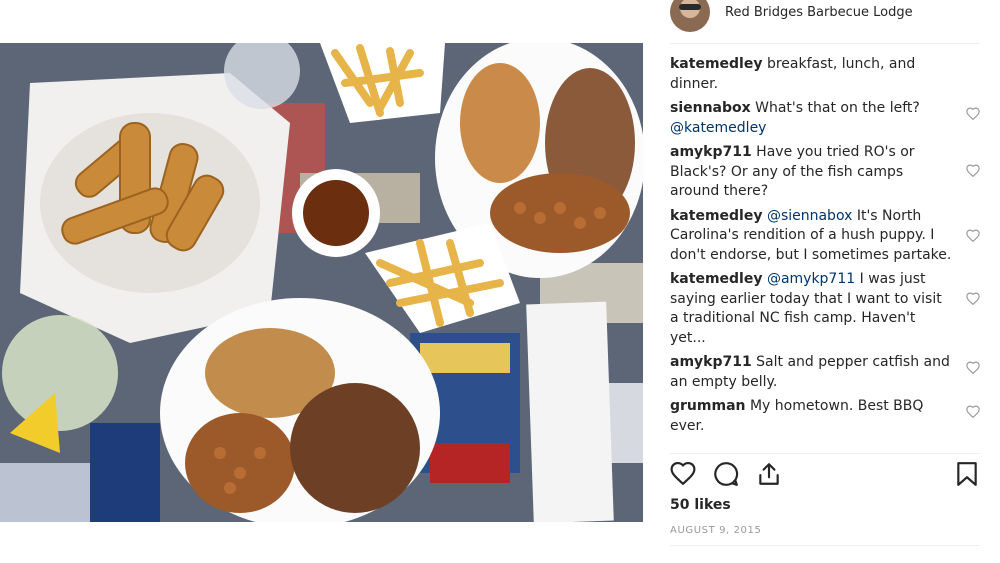 This screenshot has width=1000, height=563. Describe the element at coordinates (769, 474) in the screenshot. I see `share-icon` at that location.